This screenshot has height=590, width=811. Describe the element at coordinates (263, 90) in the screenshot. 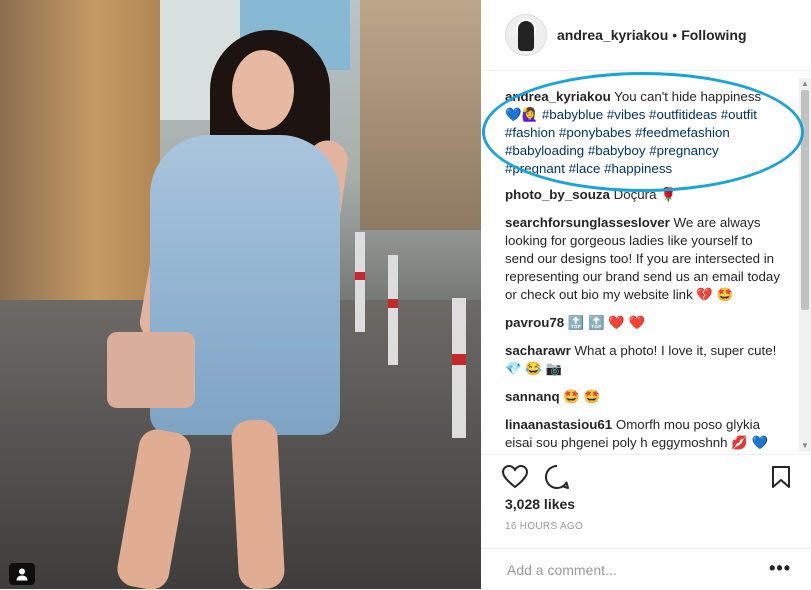

I see `photo-face` at that location.